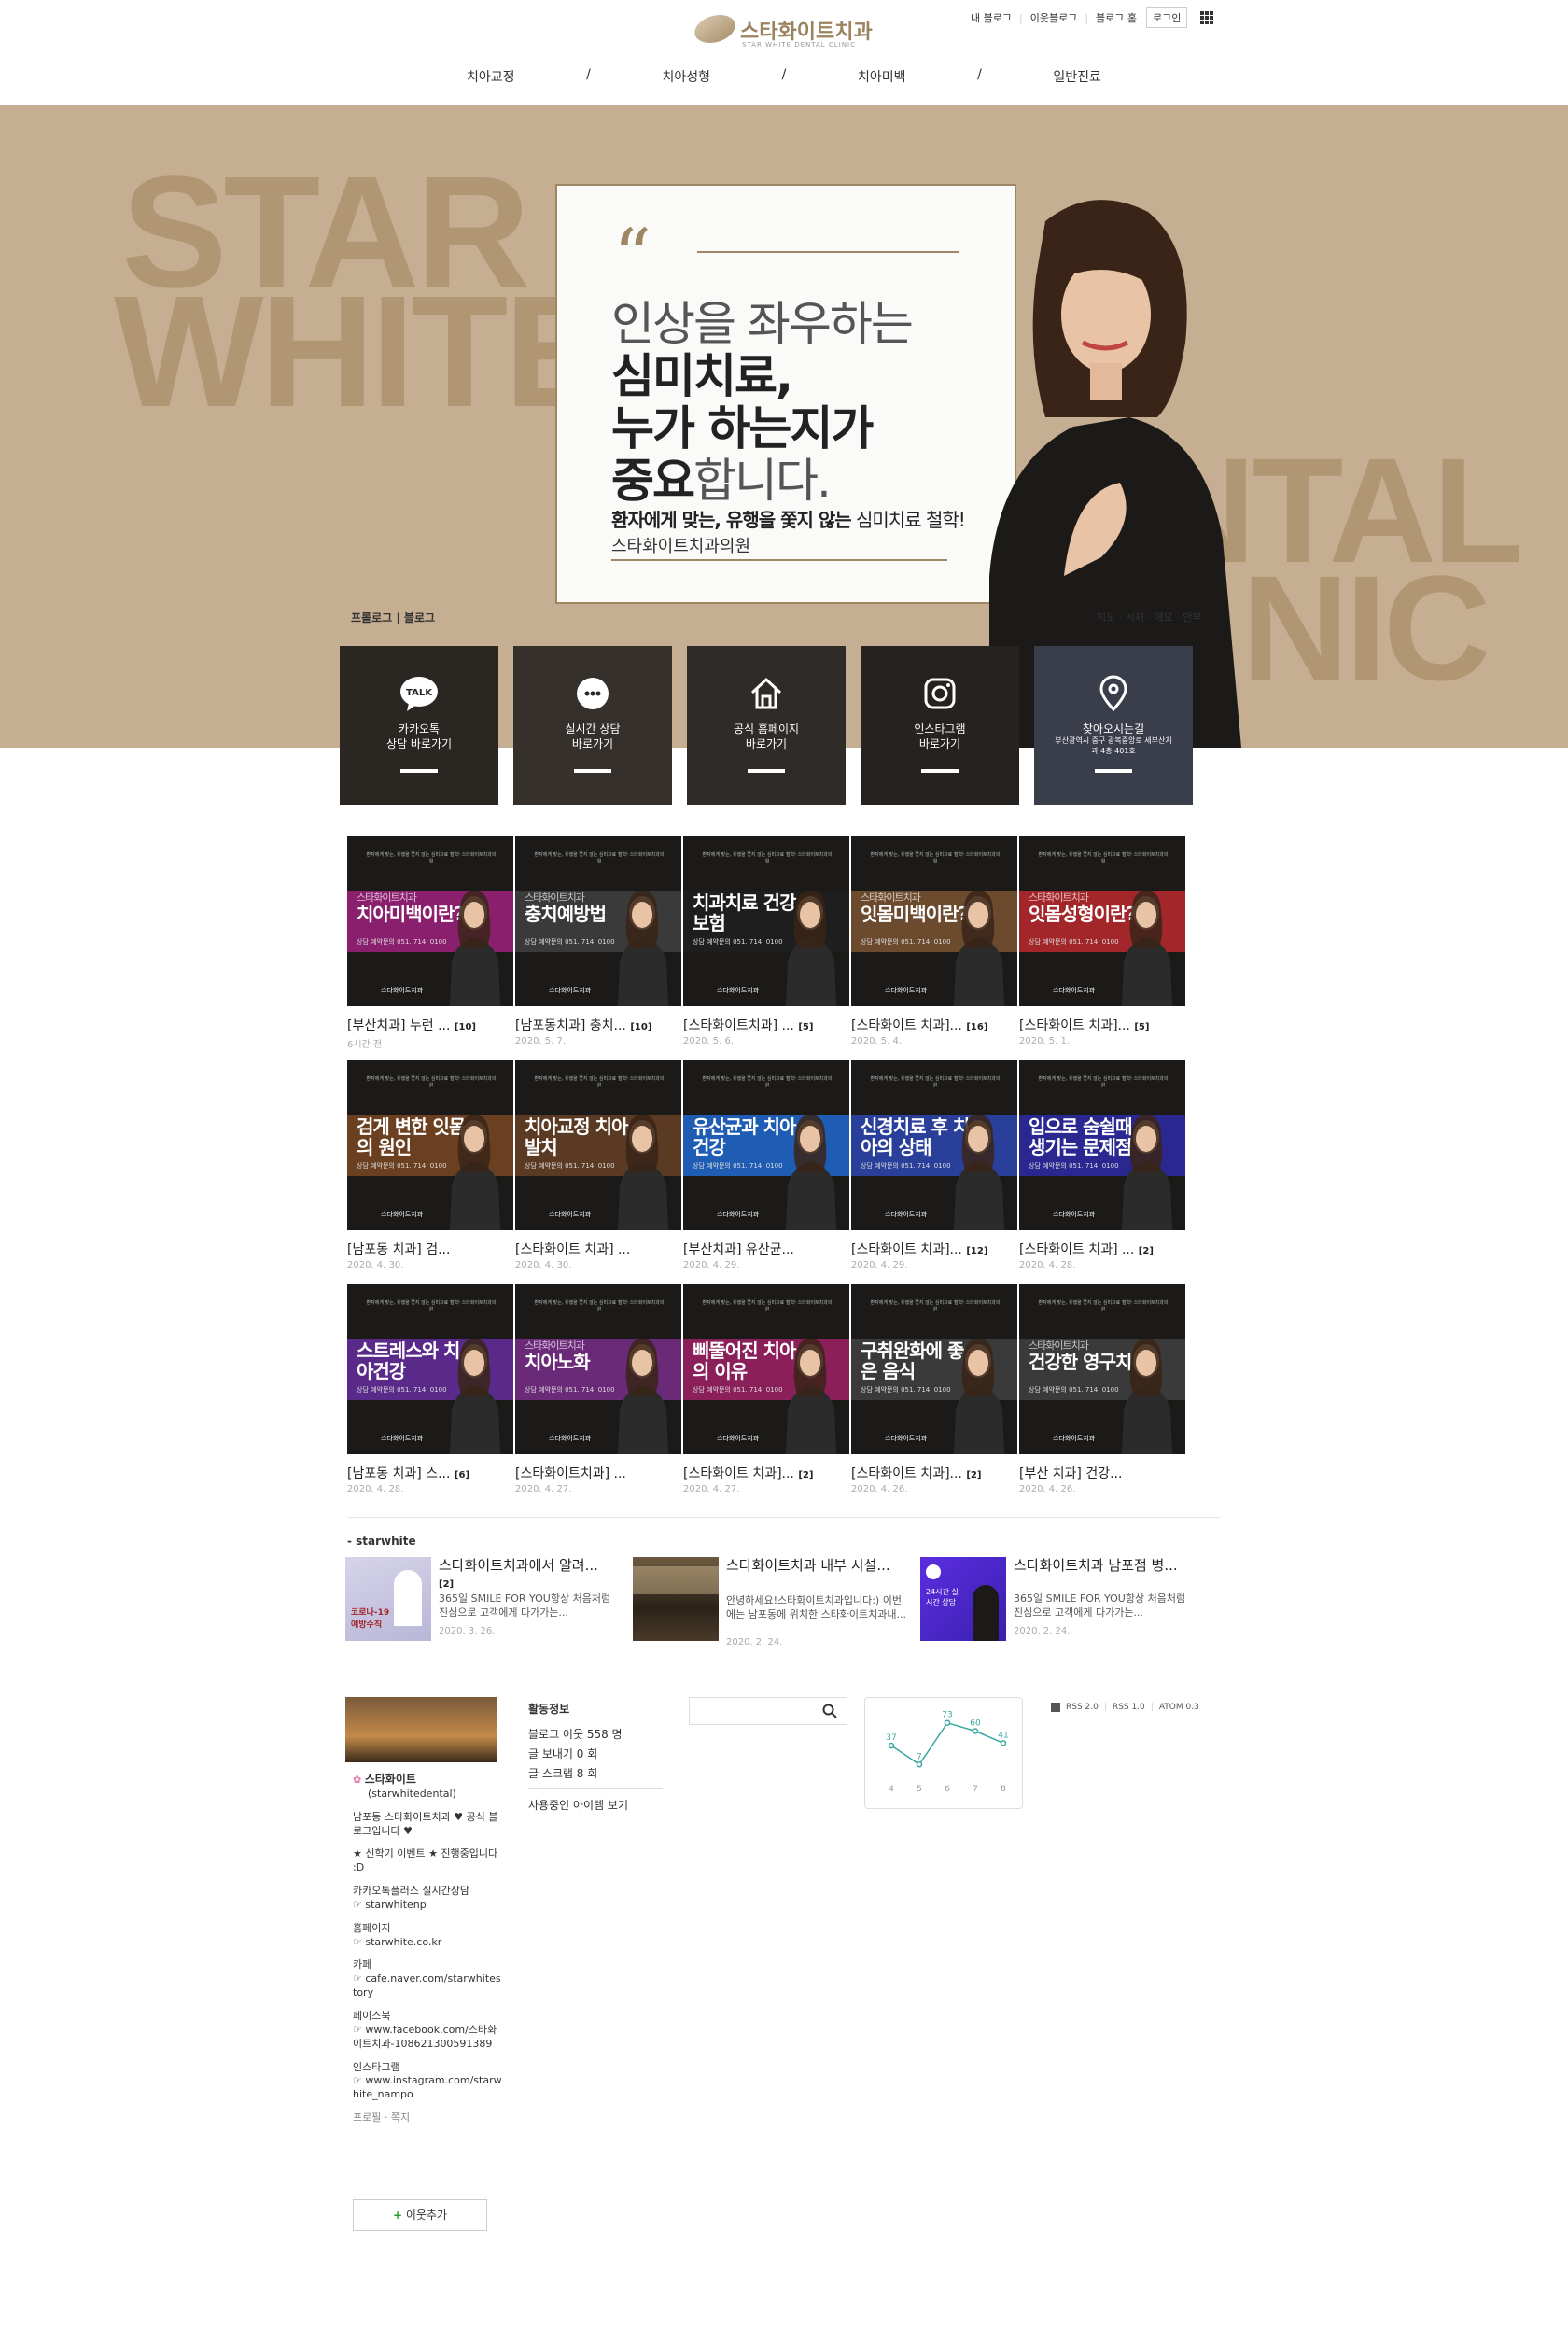 This screenshot has height=2342, width=1568. Describe the element at coordinates (934, 1249) in the screenshot. I see `post-title: [스타화이트 치과]... [12]` at that location.